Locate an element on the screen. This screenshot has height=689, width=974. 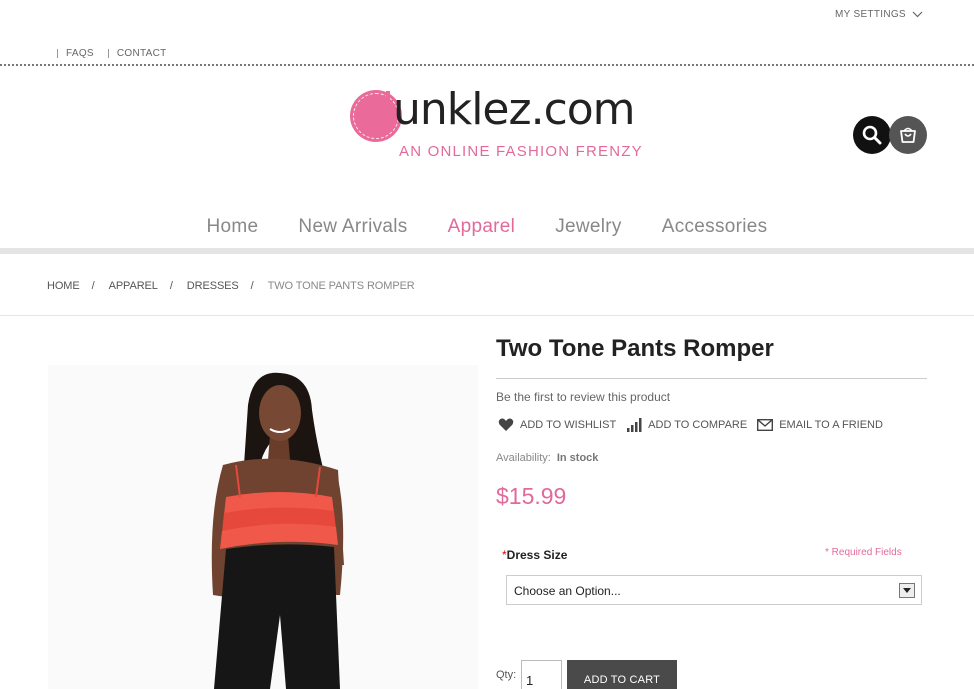
nav-home: Home is located at coordinates (233, 227).